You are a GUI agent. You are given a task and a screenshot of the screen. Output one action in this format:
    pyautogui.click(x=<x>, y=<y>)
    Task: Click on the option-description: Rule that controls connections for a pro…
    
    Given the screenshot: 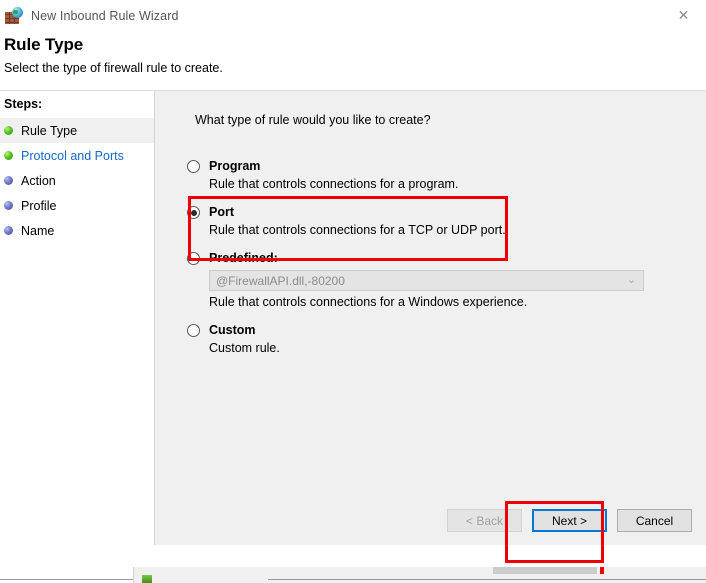 What is the action you would take?
    pyautogui.click(x=334, y=184)
    